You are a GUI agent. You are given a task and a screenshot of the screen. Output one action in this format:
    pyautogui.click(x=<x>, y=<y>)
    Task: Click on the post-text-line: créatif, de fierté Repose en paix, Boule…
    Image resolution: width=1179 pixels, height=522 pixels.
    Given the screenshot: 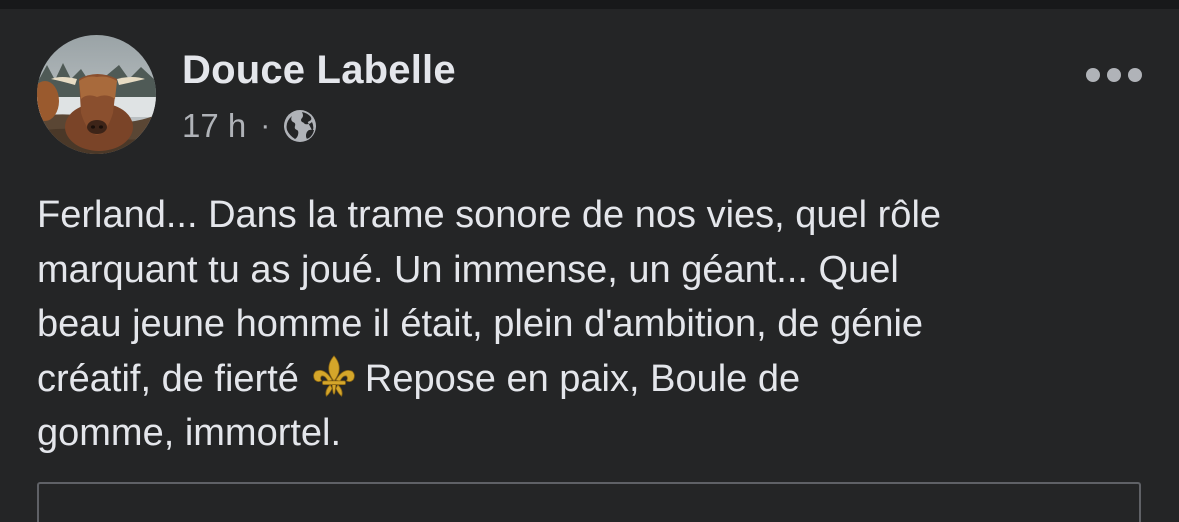 What is the action you would take?
    pyautogui.click(x=587, y=379)
    